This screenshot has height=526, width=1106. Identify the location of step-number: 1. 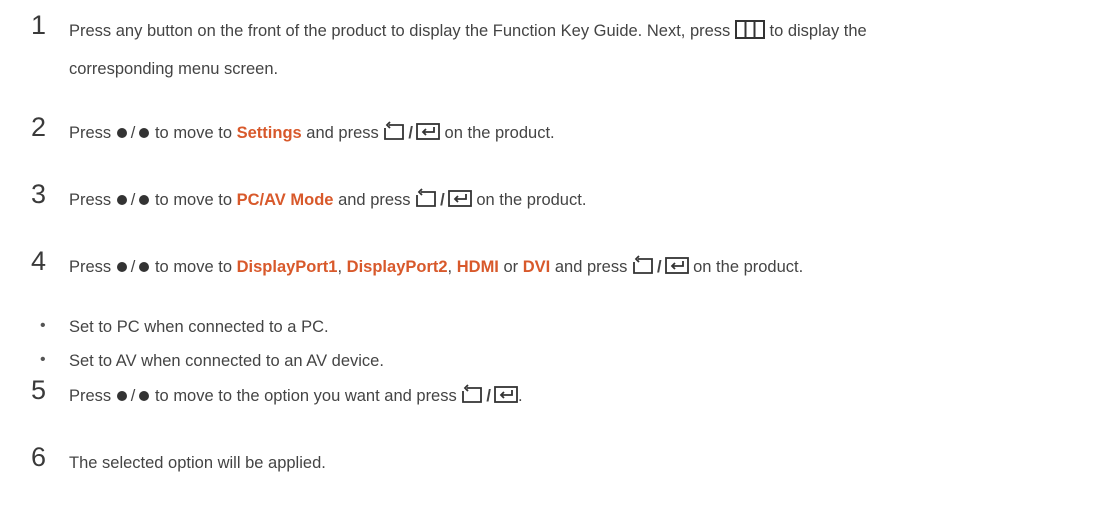
(39, 25).